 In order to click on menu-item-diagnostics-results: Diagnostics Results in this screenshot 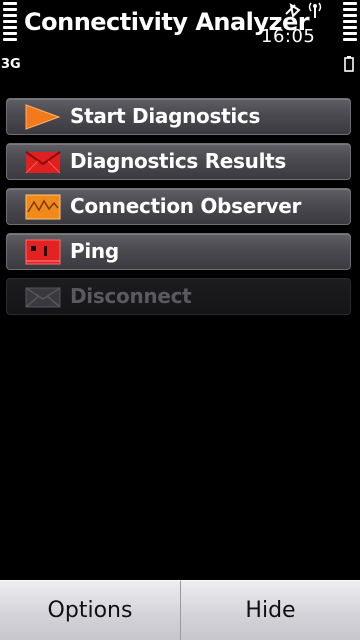, I will do `click(178, 161)`.